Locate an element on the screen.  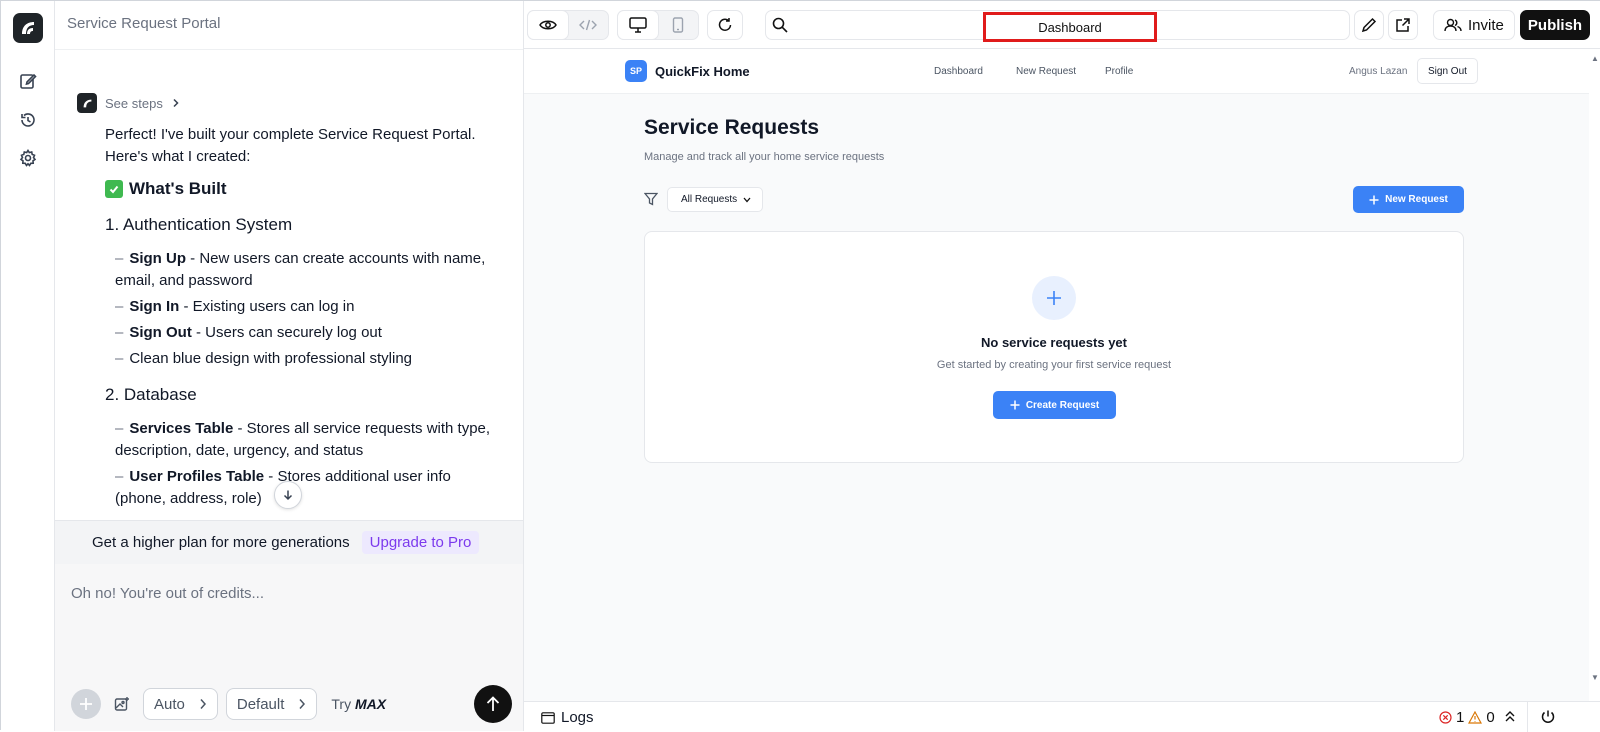
see-steps-toggle: See steps is located at coordinates (129, 103).